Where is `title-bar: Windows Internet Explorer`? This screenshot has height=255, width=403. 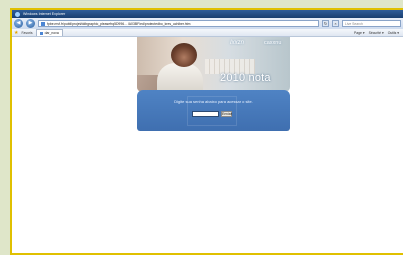
title-bar: Windows Internet Explorer is located at coordinates (207, 14).